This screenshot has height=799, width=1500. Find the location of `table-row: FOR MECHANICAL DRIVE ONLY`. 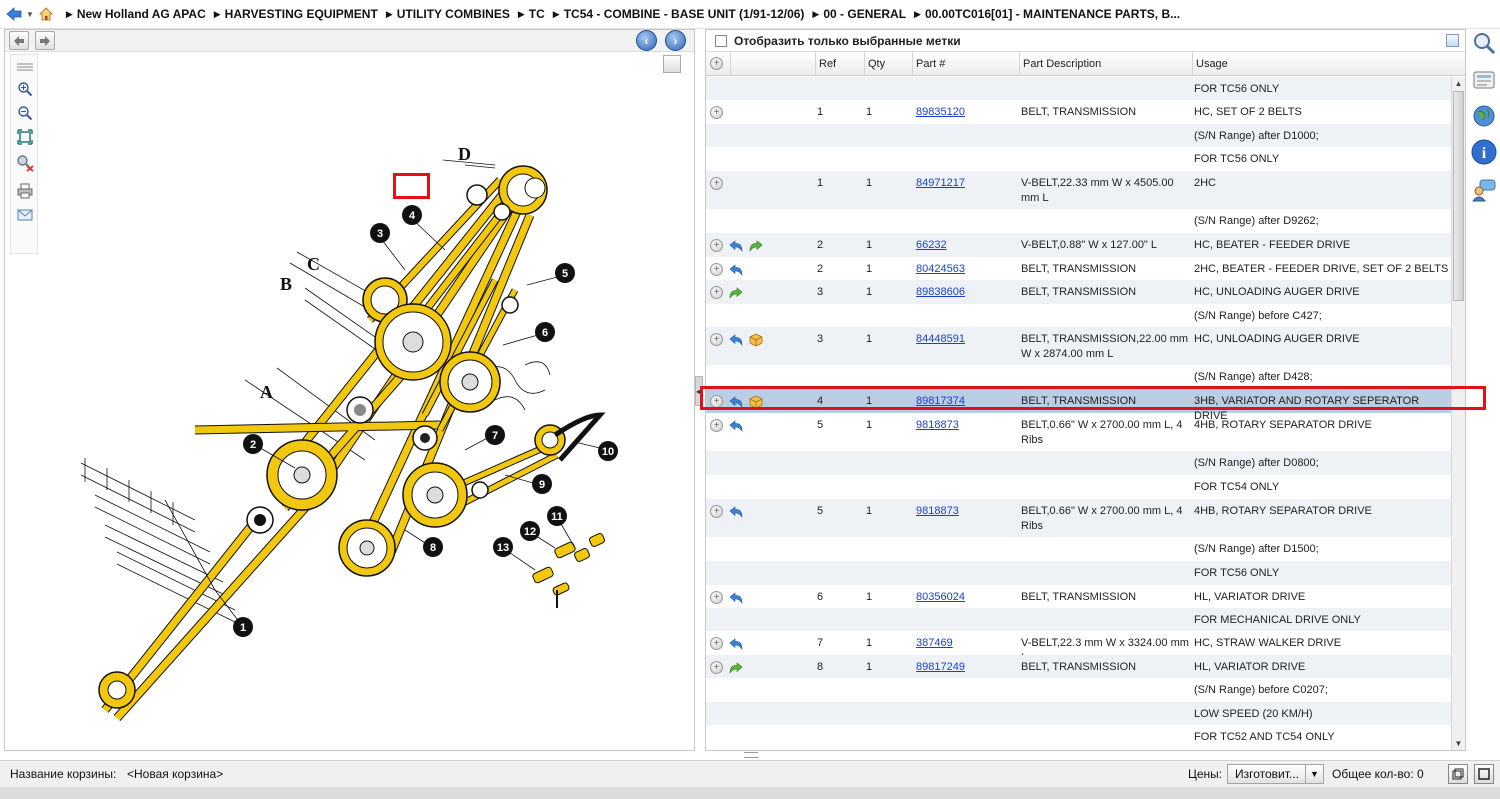

table-row: FOR MECHANICAL DRIVE ONLY is located at coordinates (1078, 619).